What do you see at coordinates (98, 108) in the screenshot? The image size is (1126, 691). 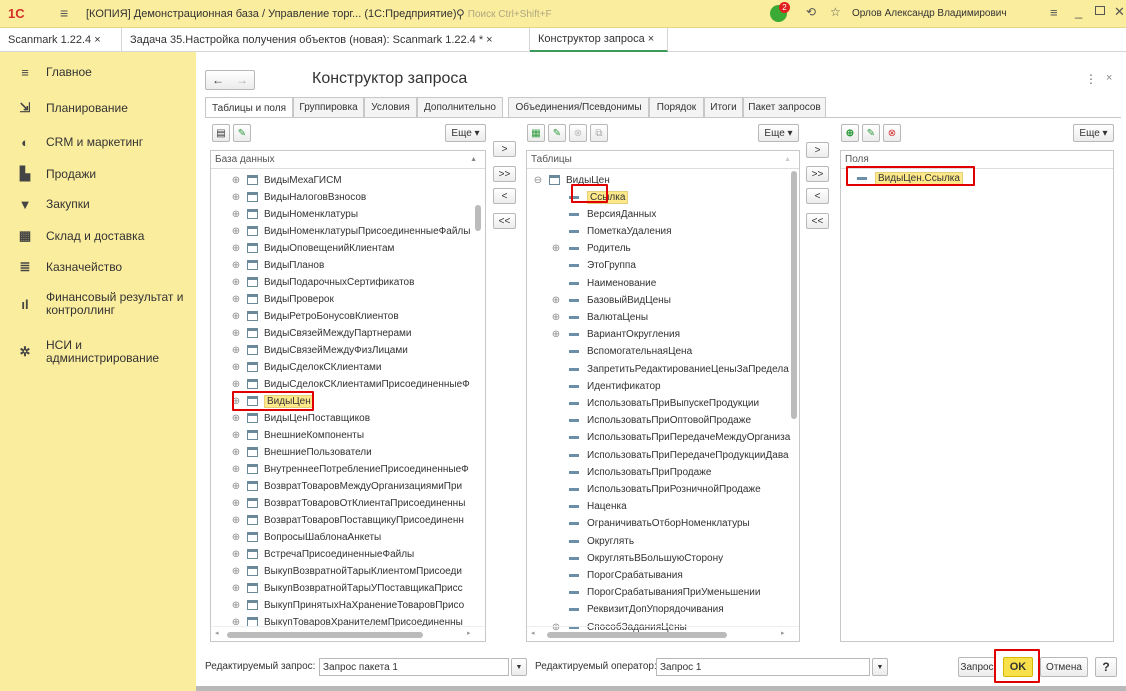 I see `sidebar-item-planning: ⇲ Планирование` at bounding box center [98, 108].